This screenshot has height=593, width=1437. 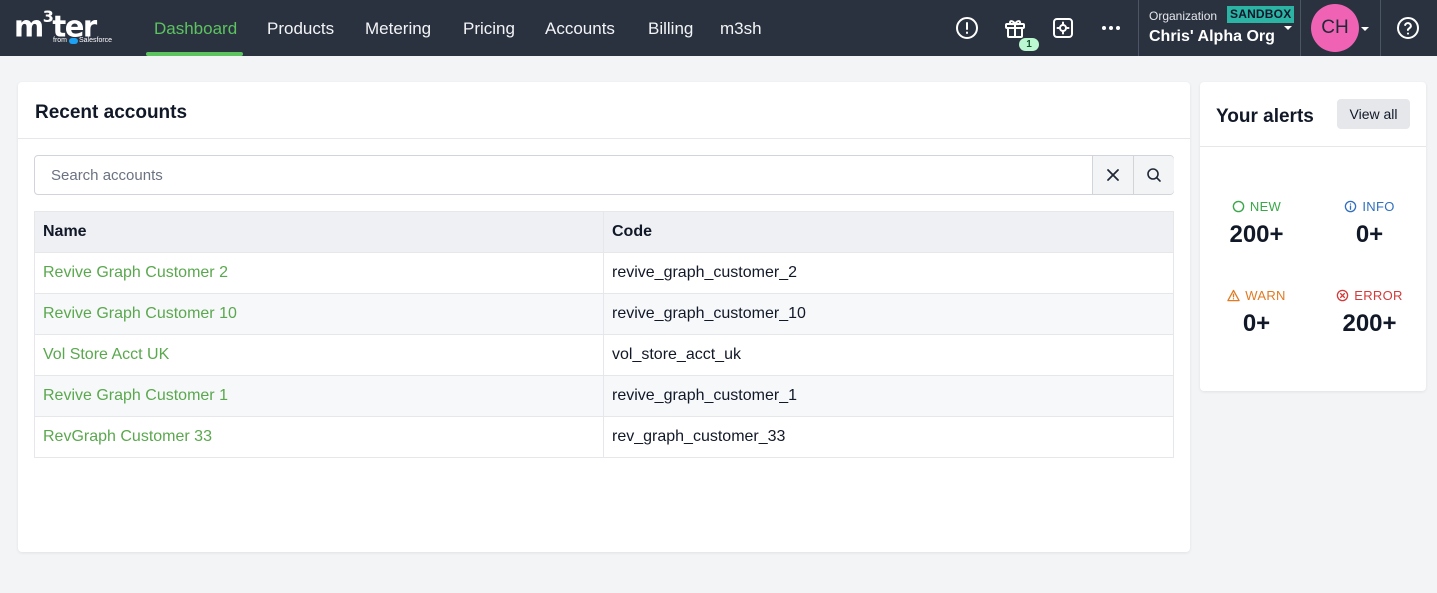 I want to click on search-button, so click(x=1153, y=175).